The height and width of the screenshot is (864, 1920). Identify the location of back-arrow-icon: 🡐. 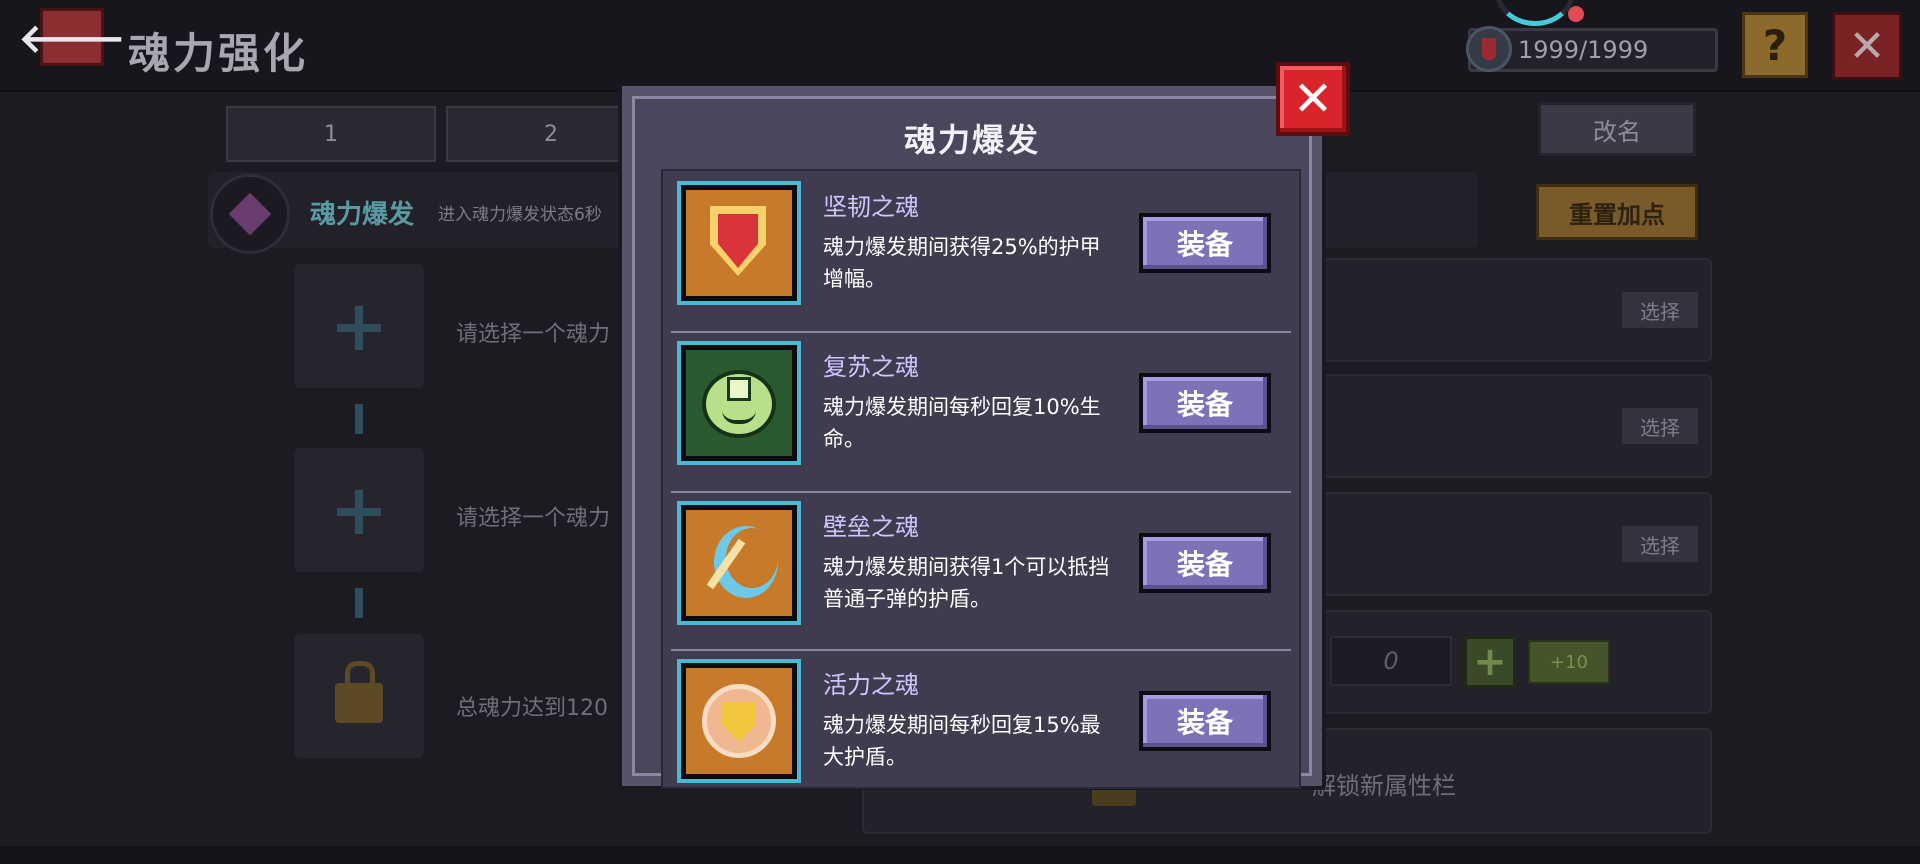
(72, 38).